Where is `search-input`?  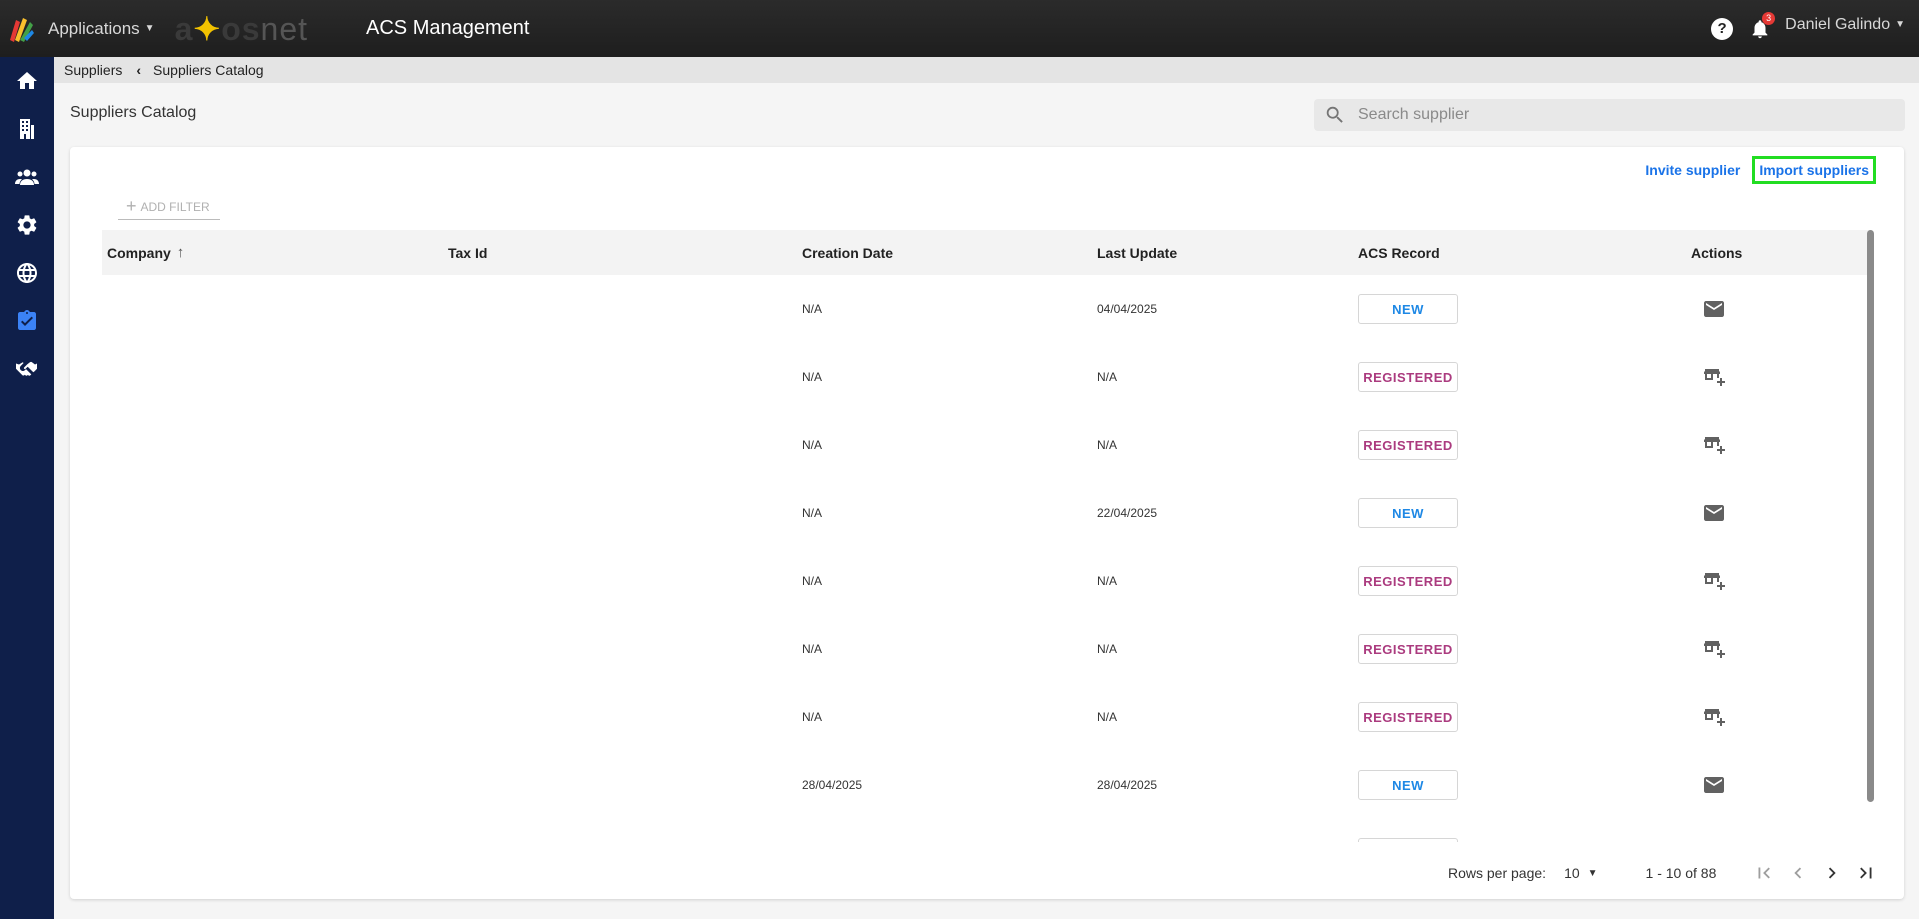
search-input is located at coordinates (1618, 115).